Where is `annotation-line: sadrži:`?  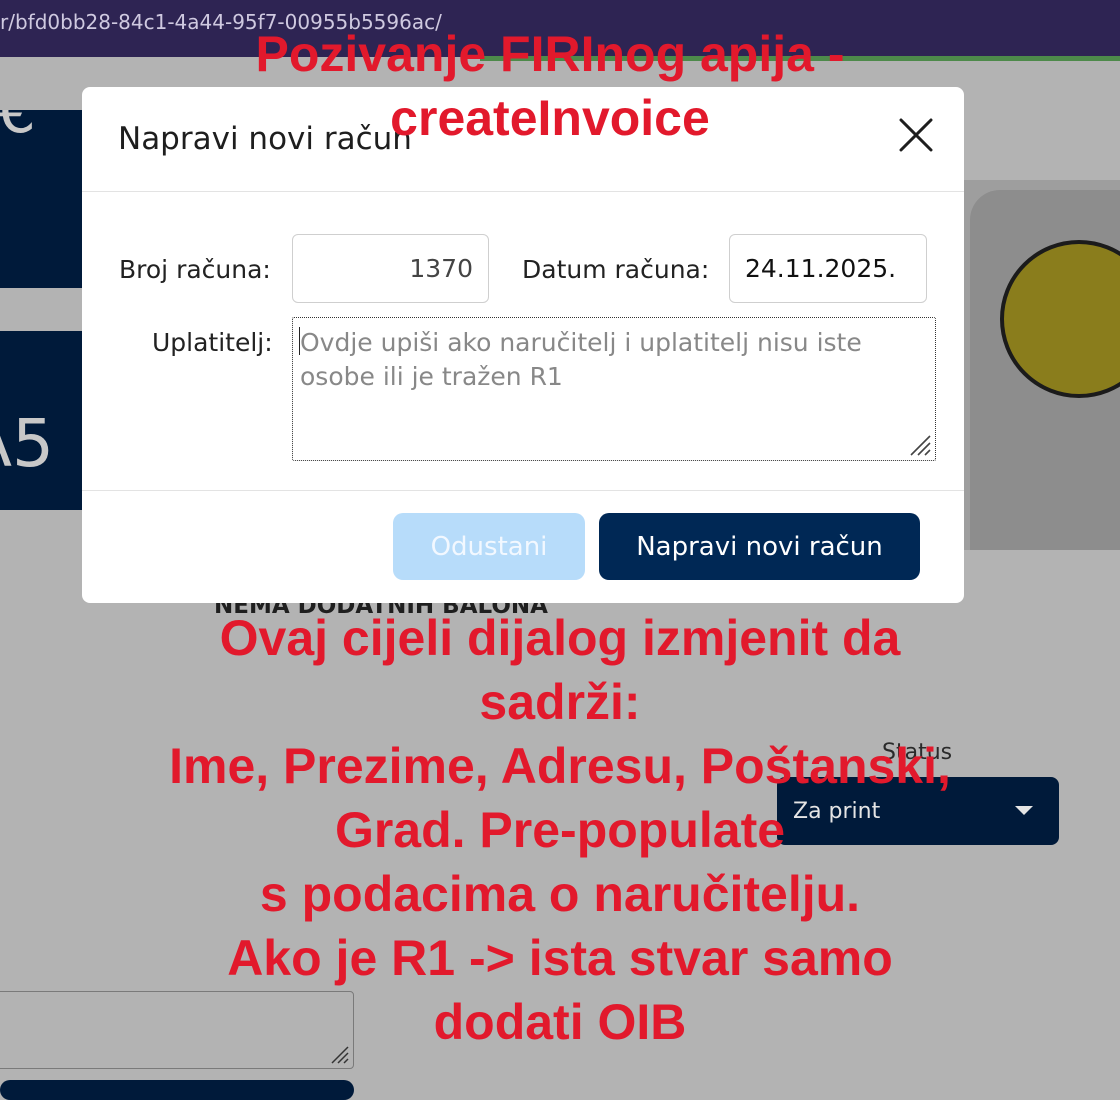
annotation-line: sadrži: is located at coordinates (560, 702).